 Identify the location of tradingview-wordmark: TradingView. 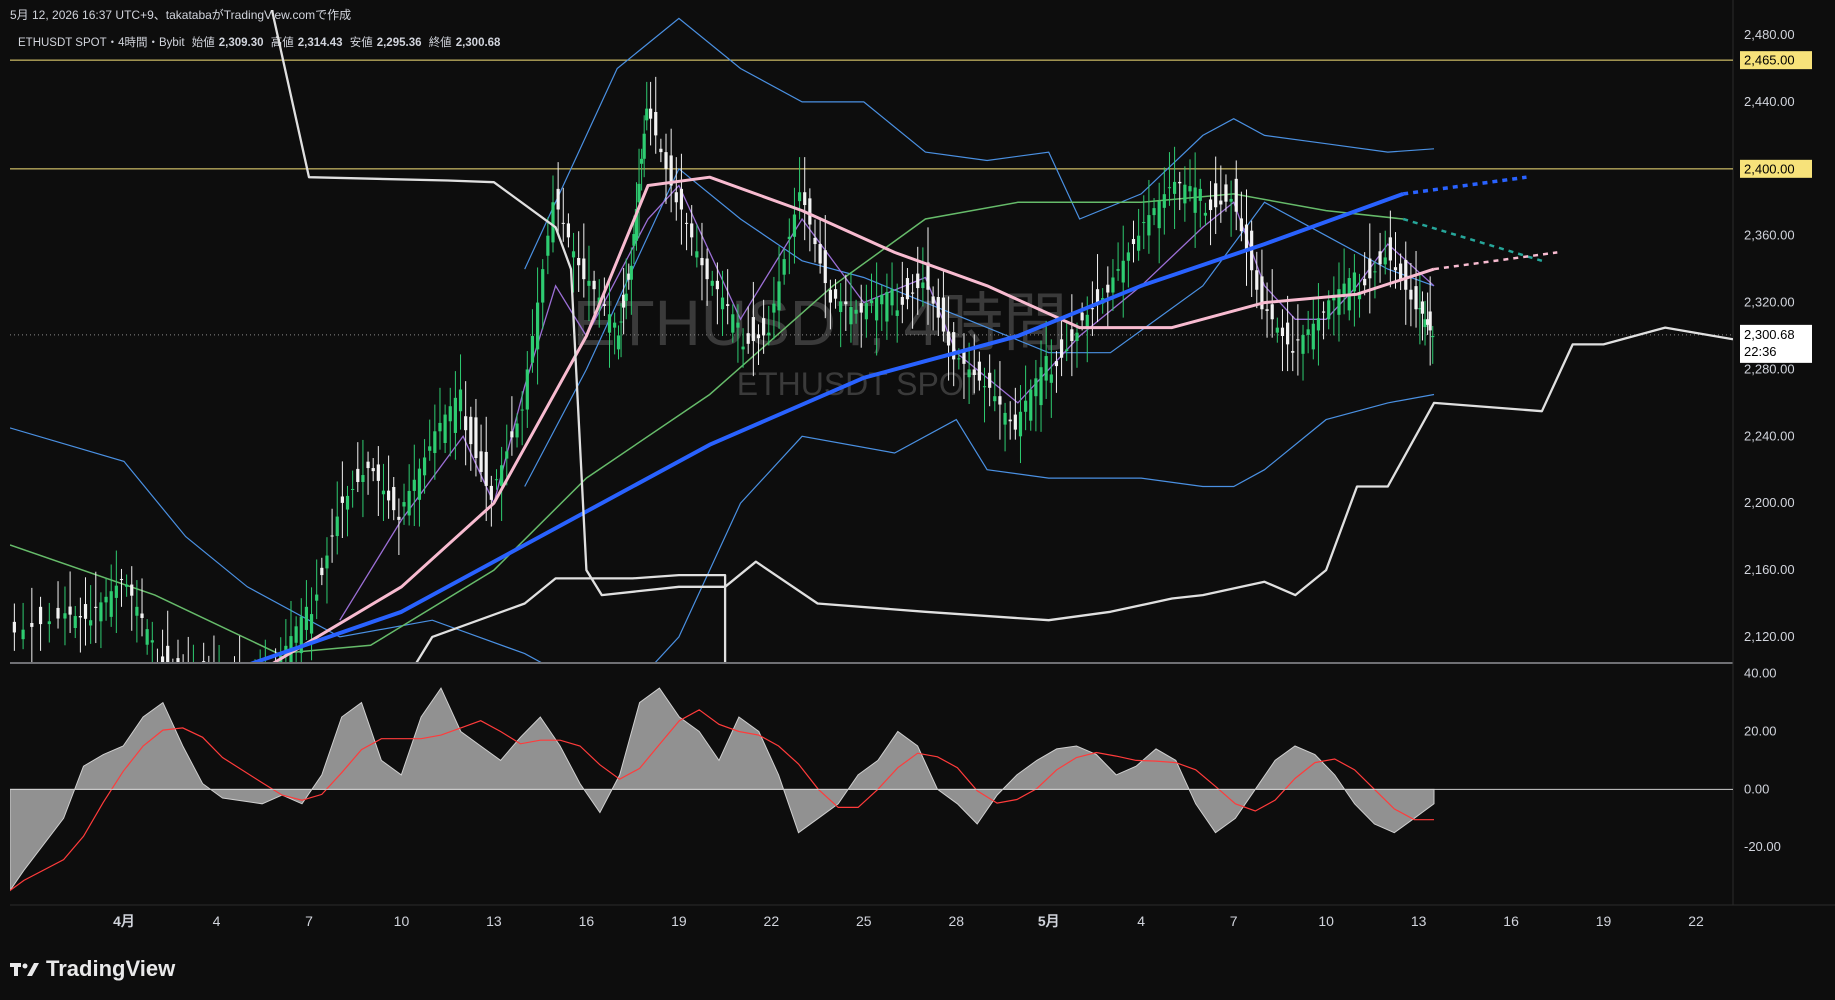
(111, 968).